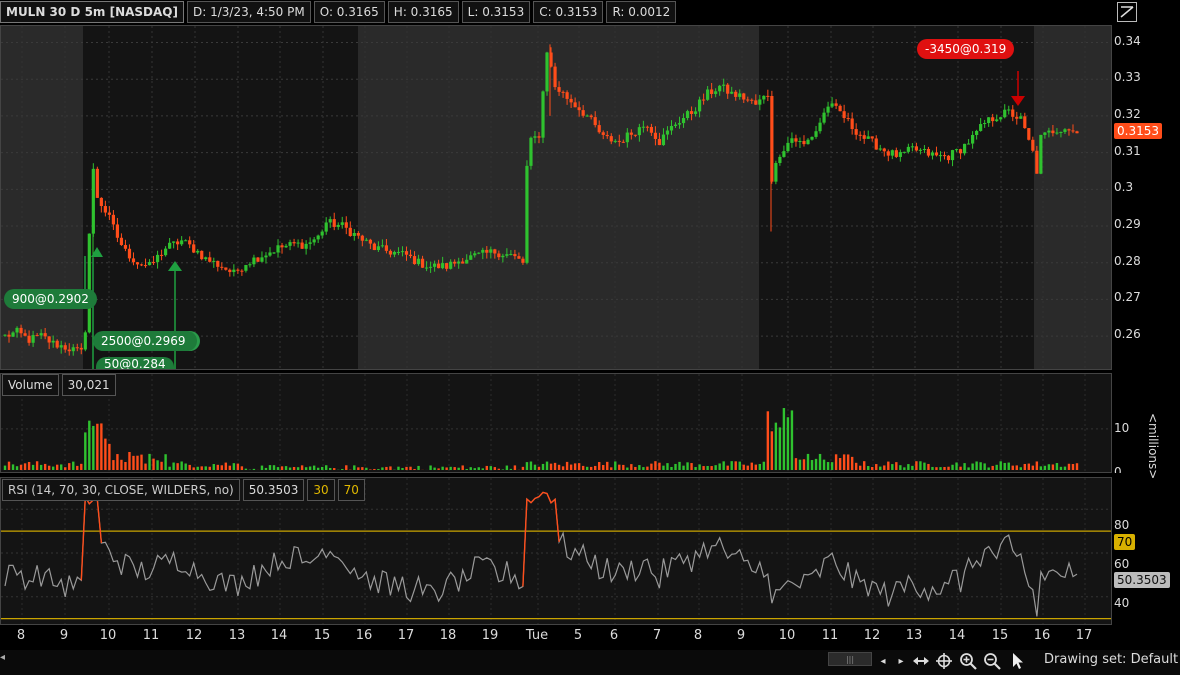 This screenshot has height=675, width=1180. What do you see at coordinates (914, 635) in the screenshot?
I see `time-axis-label: 13` at bounding box center [914, 635].